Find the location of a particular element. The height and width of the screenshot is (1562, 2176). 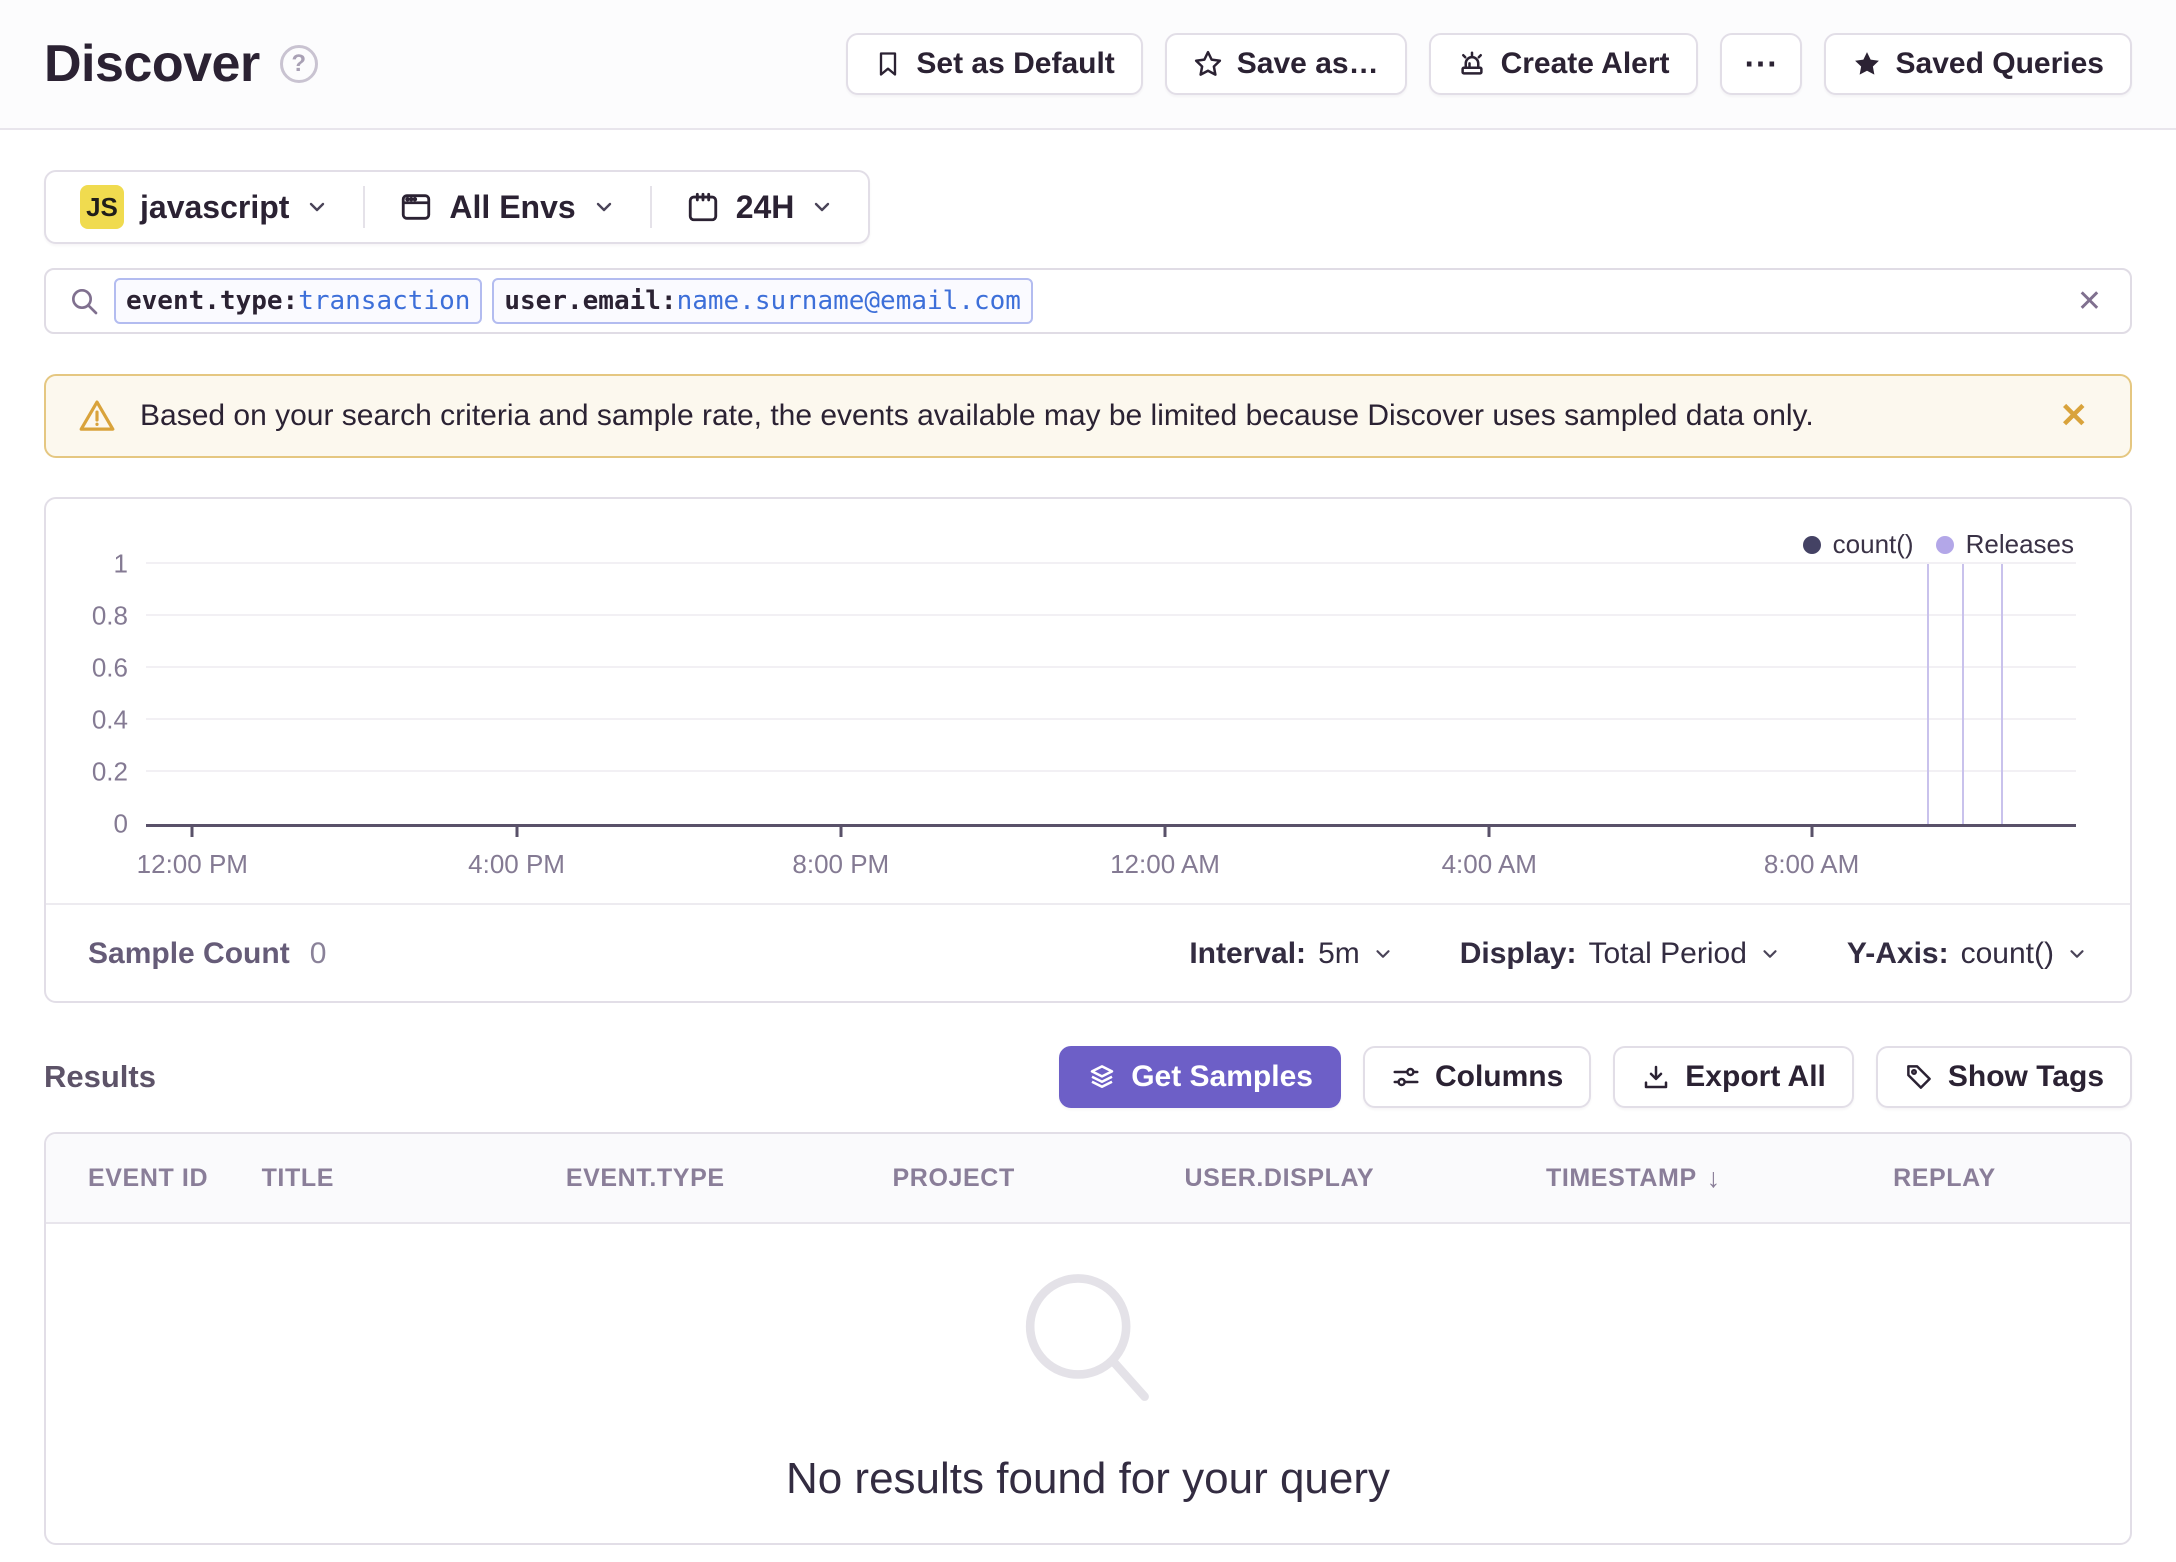

environment-filter: All Envs is located at coordinates (507, 207).